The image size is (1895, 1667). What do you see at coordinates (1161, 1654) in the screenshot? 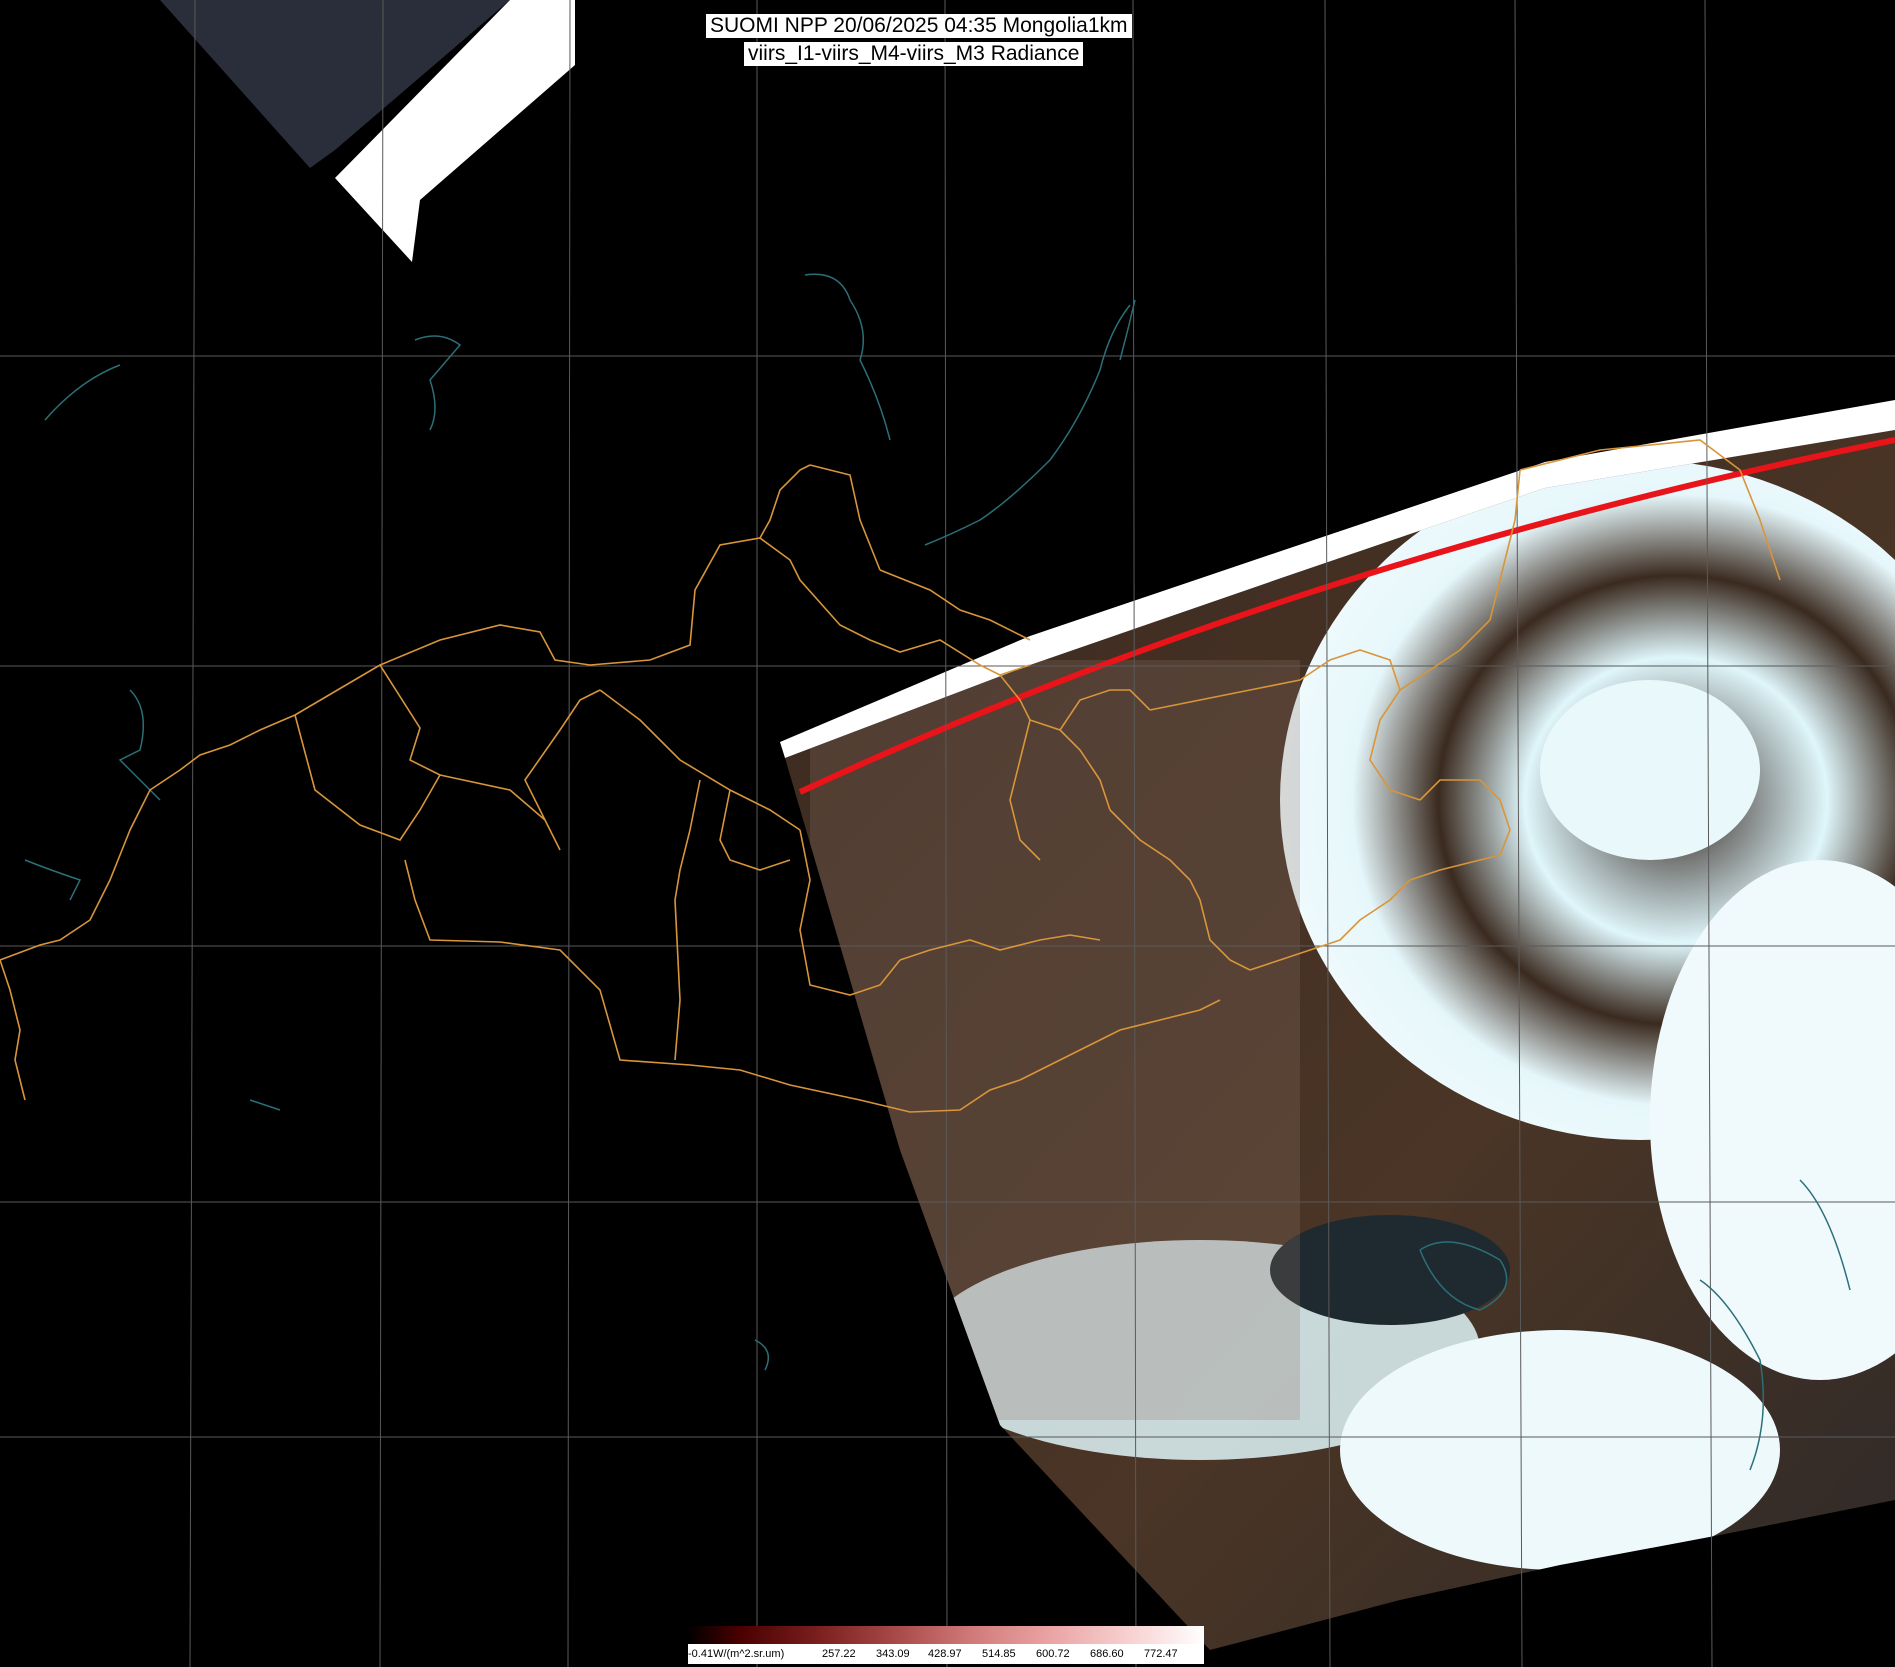
I see `colorbar-tick: 772.47` at bounding box center [1161, 1654].